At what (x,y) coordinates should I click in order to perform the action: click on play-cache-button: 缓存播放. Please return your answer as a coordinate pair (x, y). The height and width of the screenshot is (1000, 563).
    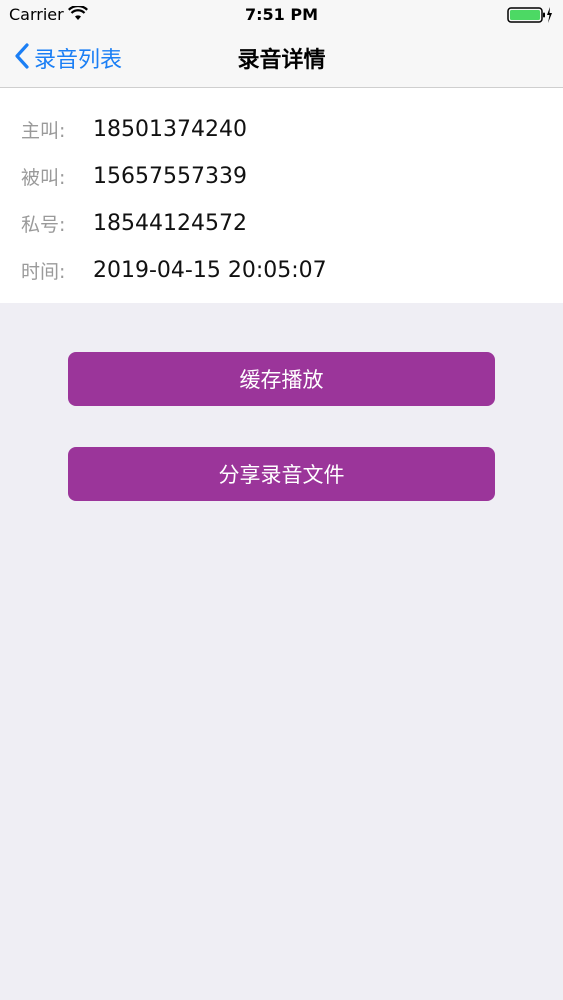
    Looking at the image, I should click on (281, 379).